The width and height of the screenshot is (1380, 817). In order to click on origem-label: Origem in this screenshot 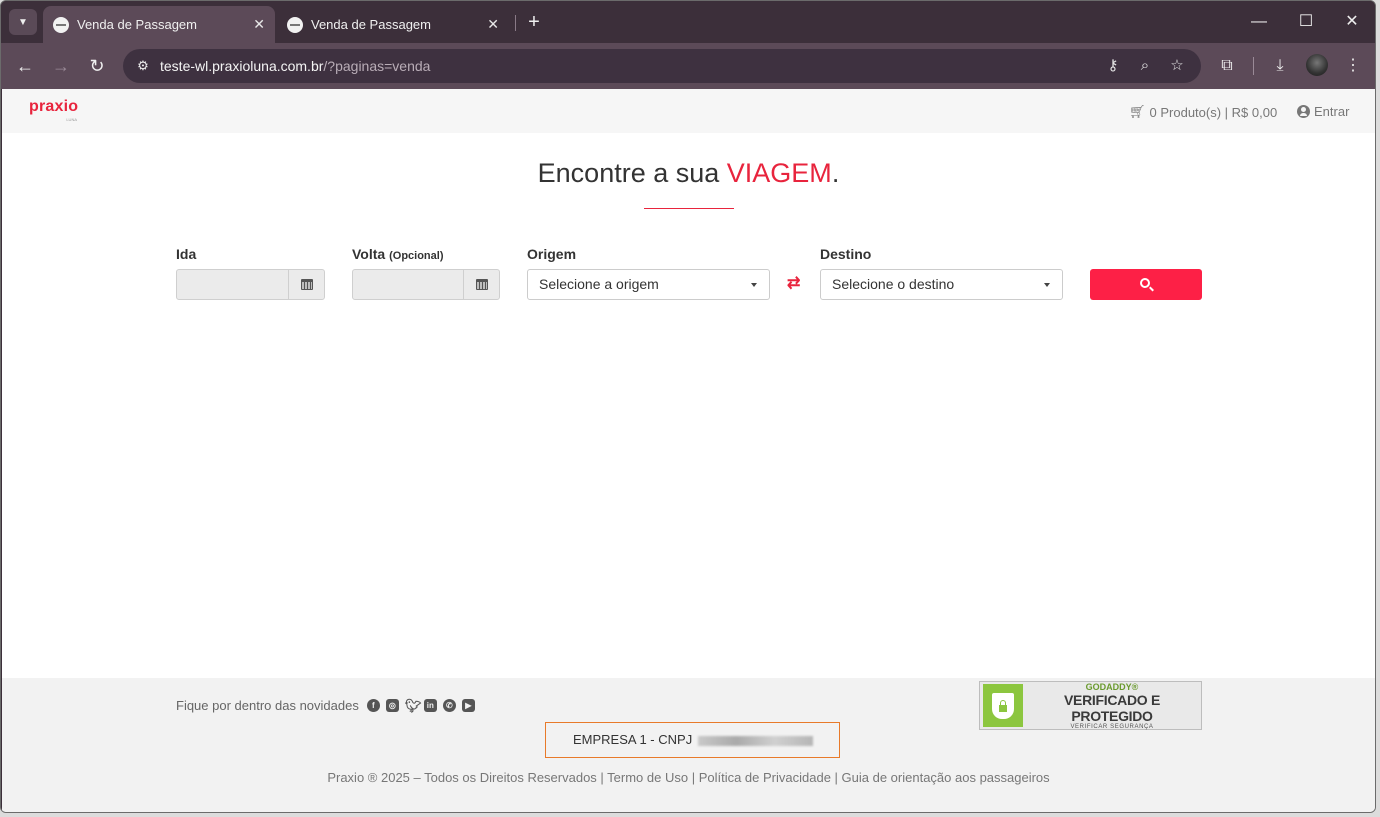, I will do `click(552, 254)`.